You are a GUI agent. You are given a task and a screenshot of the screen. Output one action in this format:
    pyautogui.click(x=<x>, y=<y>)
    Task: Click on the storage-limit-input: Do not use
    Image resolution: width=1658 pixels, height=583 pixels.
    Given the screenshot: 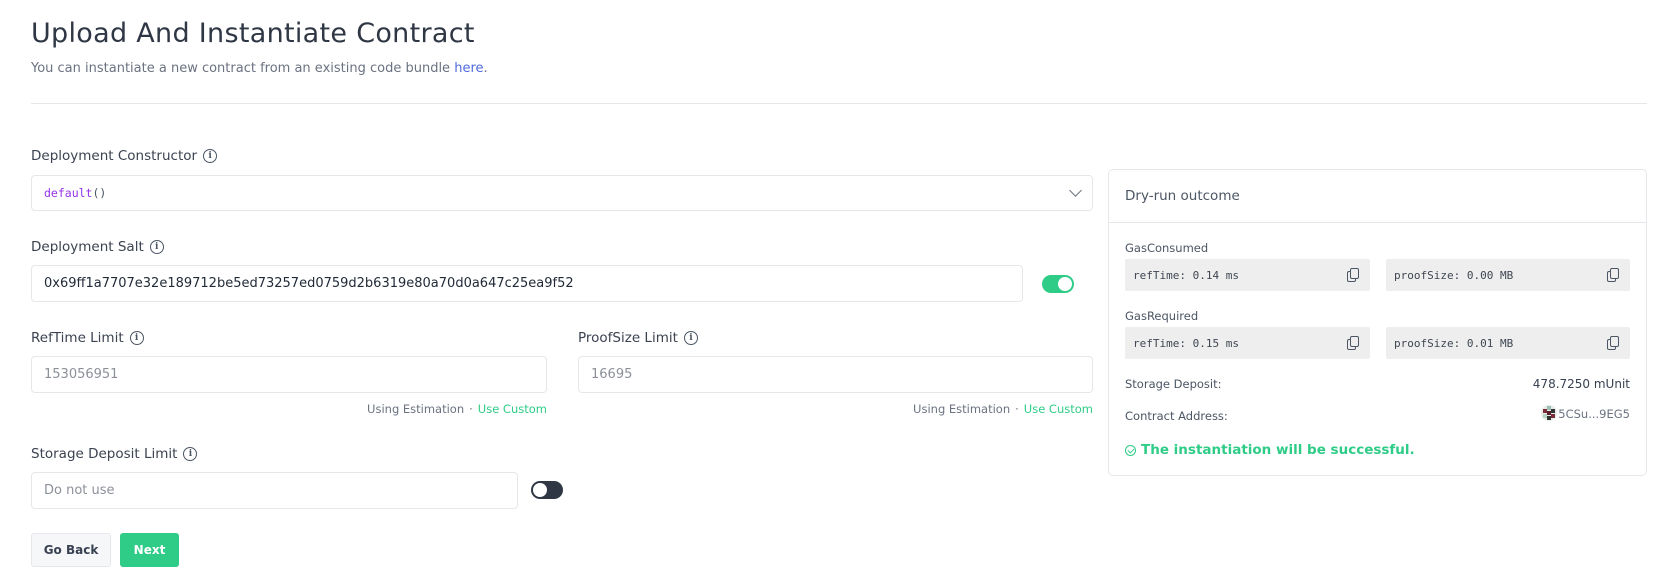 What is the action you would take?
    pyautogui.click(x=274, y=490)
    